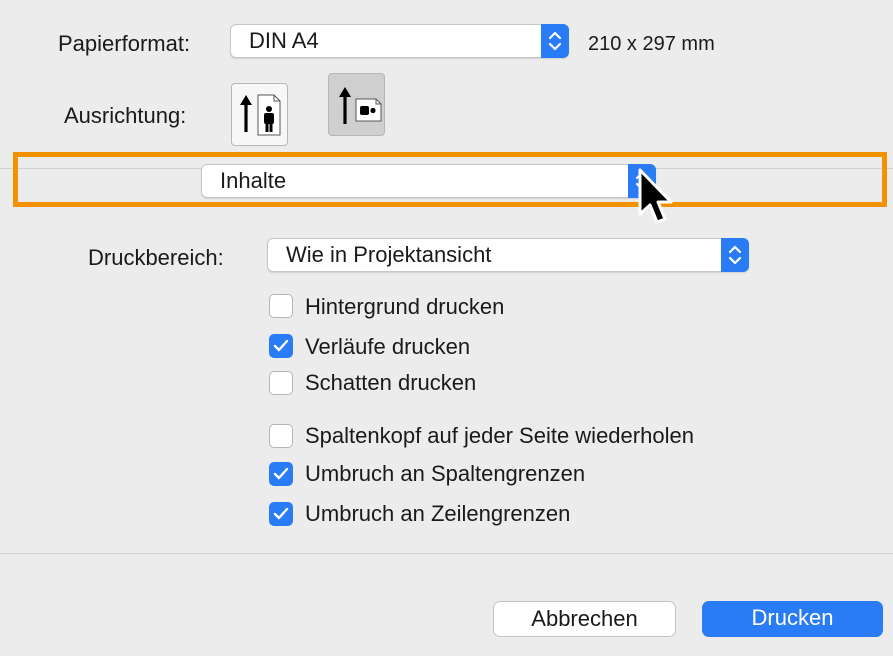 The image size is (893, 656). I want to click on row-break-option-label: Umbruch an Zeilengrenzen, so click(438, 513).